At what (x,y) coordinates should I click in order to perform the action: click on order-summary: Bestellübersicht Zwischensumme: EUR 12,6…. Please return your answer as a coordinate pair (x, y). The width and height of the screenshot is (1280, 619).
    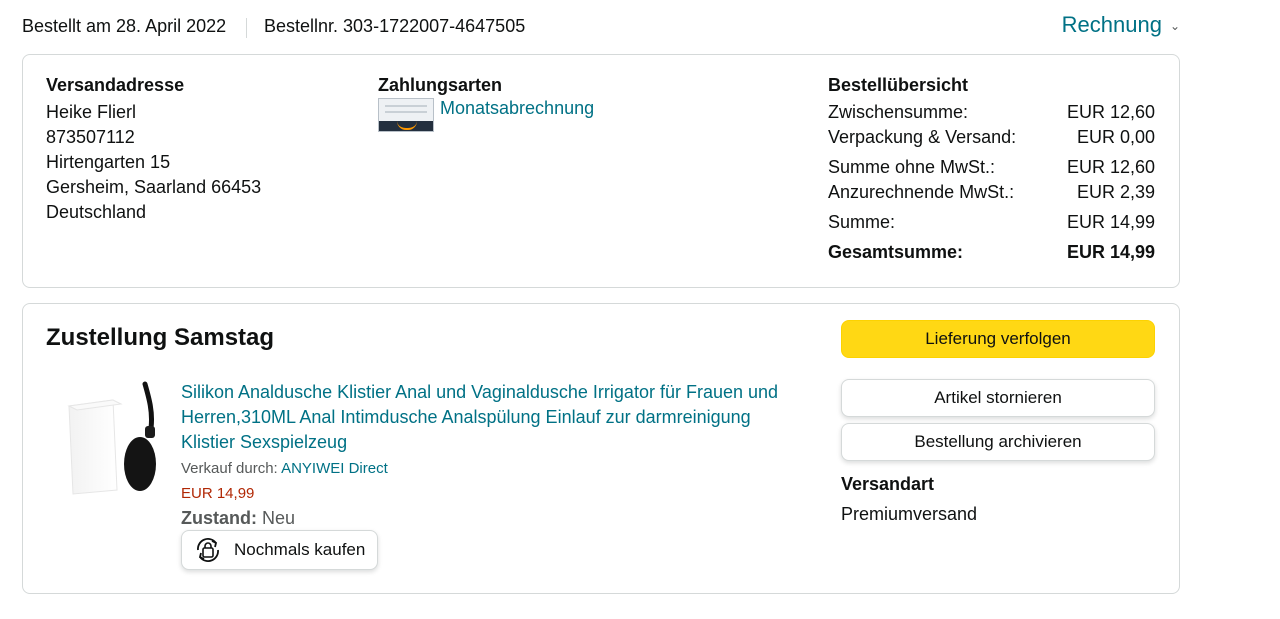
    Looking at the image, I should click on (991, 170).